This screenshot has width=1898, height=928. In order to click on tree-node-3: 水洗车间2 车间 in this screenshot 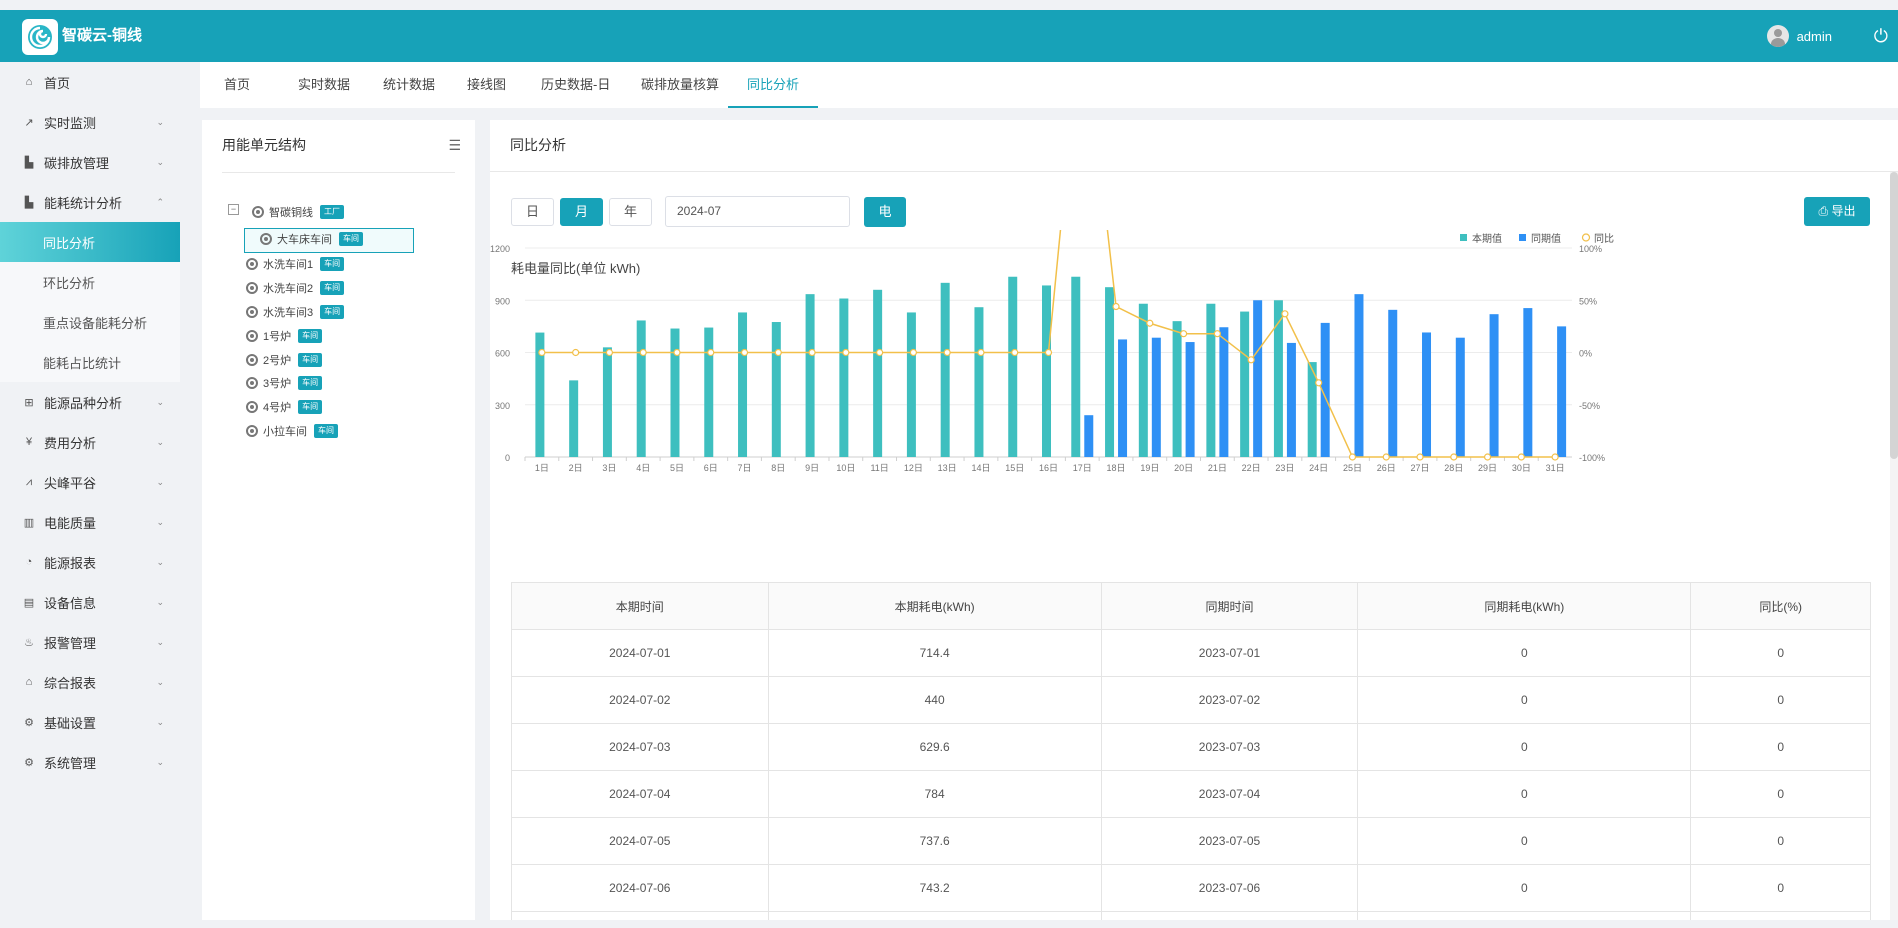, I will do `click(295, 288)`.